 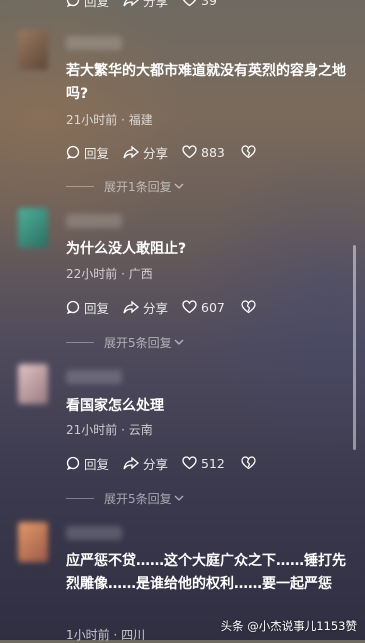 I want to click on like-button: 883, so click(x=203, y=152).